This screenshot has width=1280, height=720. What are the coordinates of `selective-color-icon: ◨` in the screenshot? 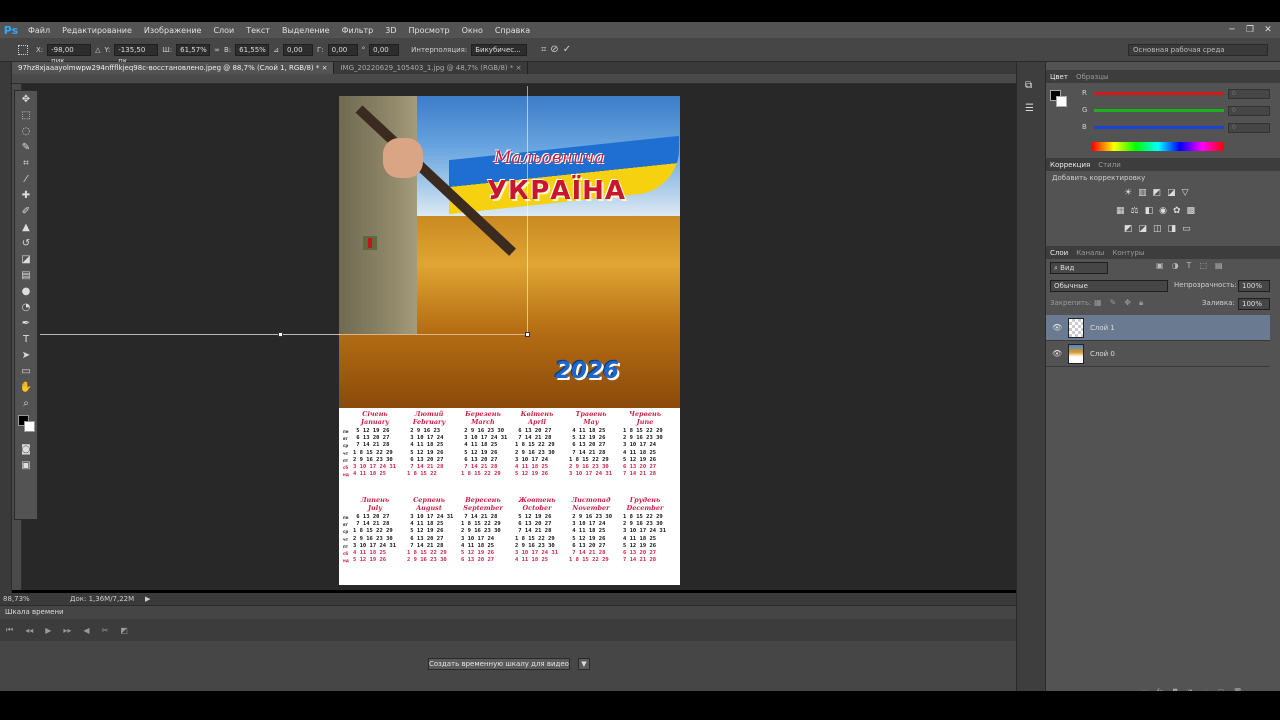 It's located at (1172, 229).